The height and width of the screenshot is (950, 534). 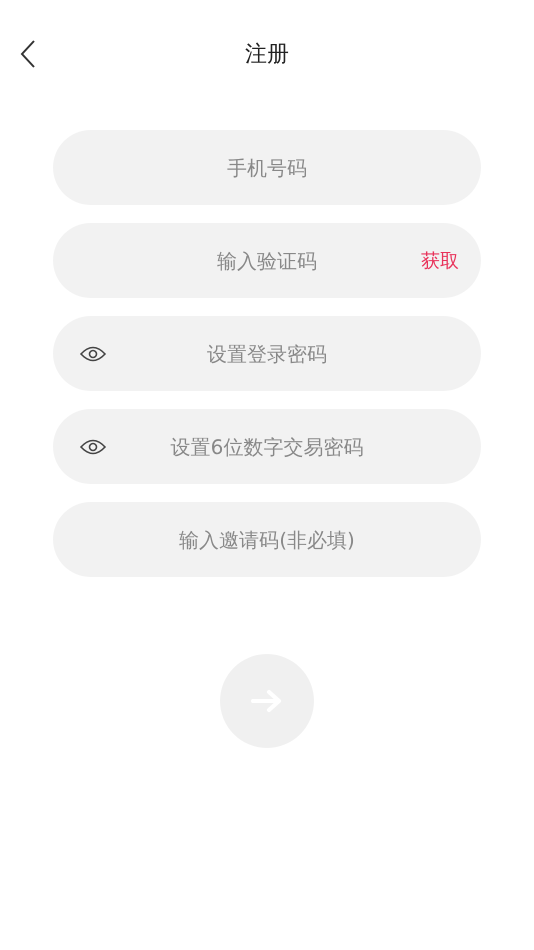 I want to click on input-field: 输入邀请码(非必填), so click(x=267, y=539).